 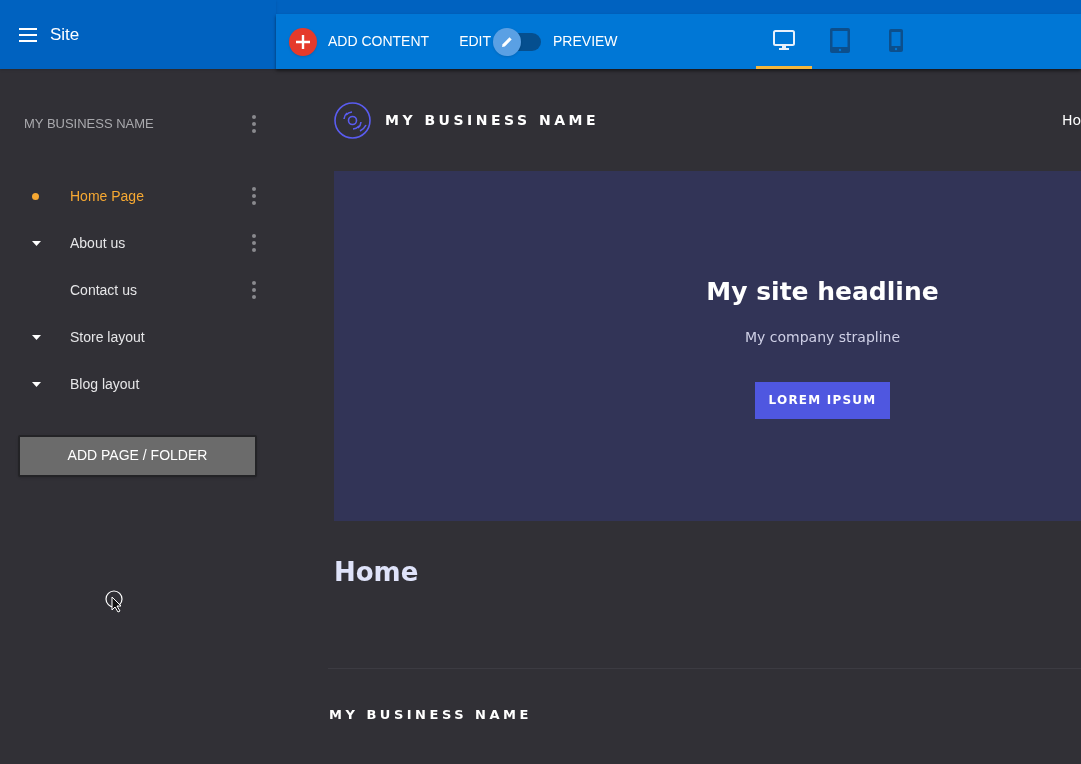 What do you see at coordinates (475, 41) in the screenshot?
I see `edit-label: EDIT` at bounding box center [475, 41].